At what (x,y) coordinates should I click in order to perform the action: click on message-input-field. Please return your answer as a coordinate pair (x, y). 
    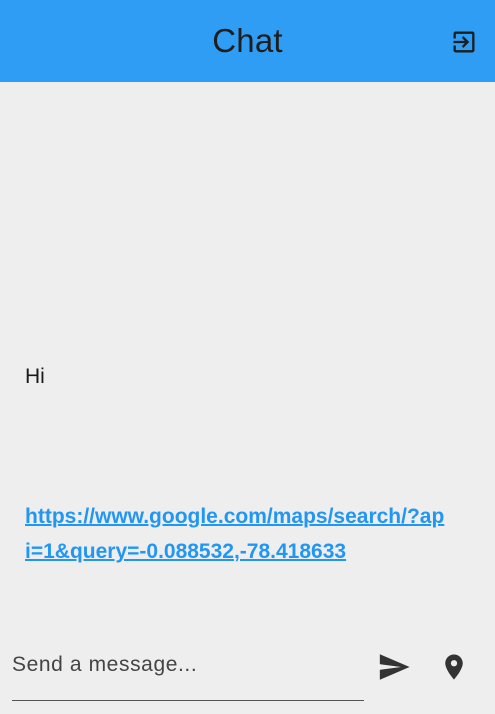
    Looking at the image, I should click on (188, 671).